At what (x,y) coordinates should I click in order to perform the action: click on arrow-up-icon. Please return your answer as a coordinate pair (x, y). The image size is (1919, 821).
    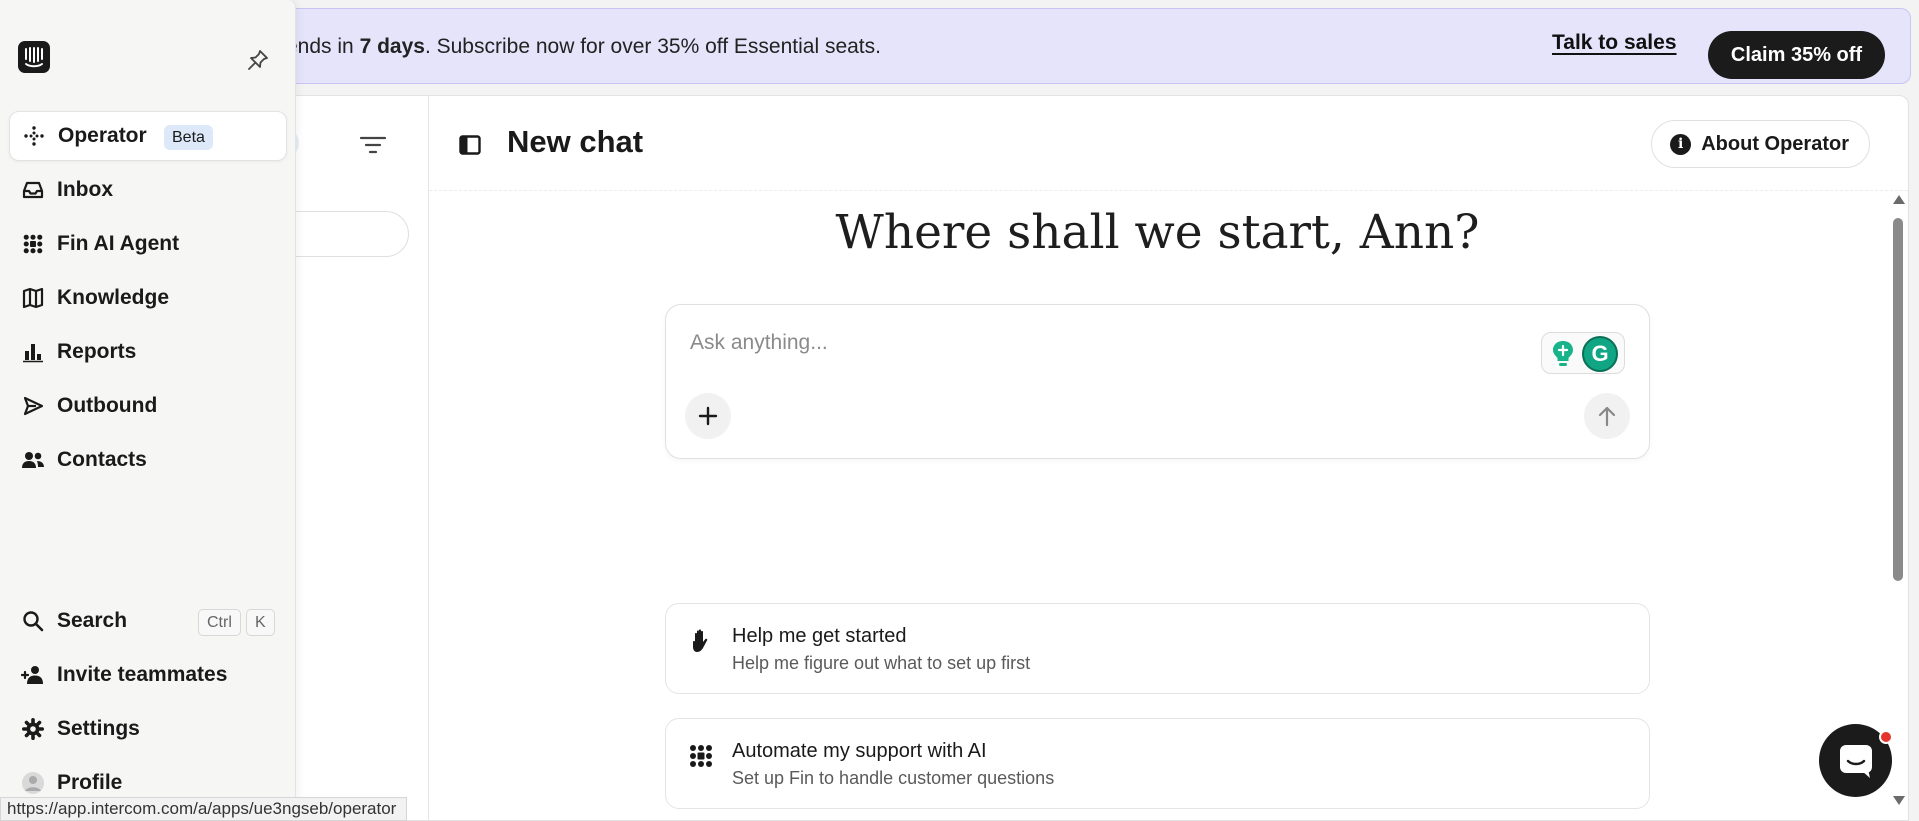
    Looking at the image, I should click on (1607, 416).